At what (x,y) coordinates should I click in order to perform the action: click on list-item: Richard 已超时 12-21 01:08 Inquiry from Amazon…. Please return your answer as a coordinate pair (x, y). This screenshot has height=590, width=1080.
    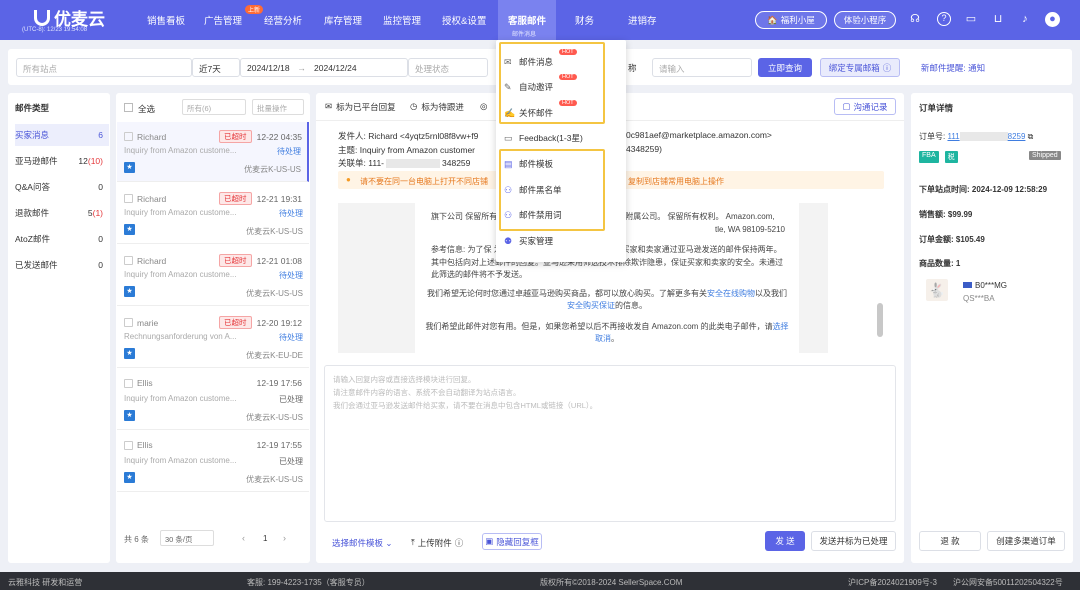
    Looking at the image, I should click on (213, 276).